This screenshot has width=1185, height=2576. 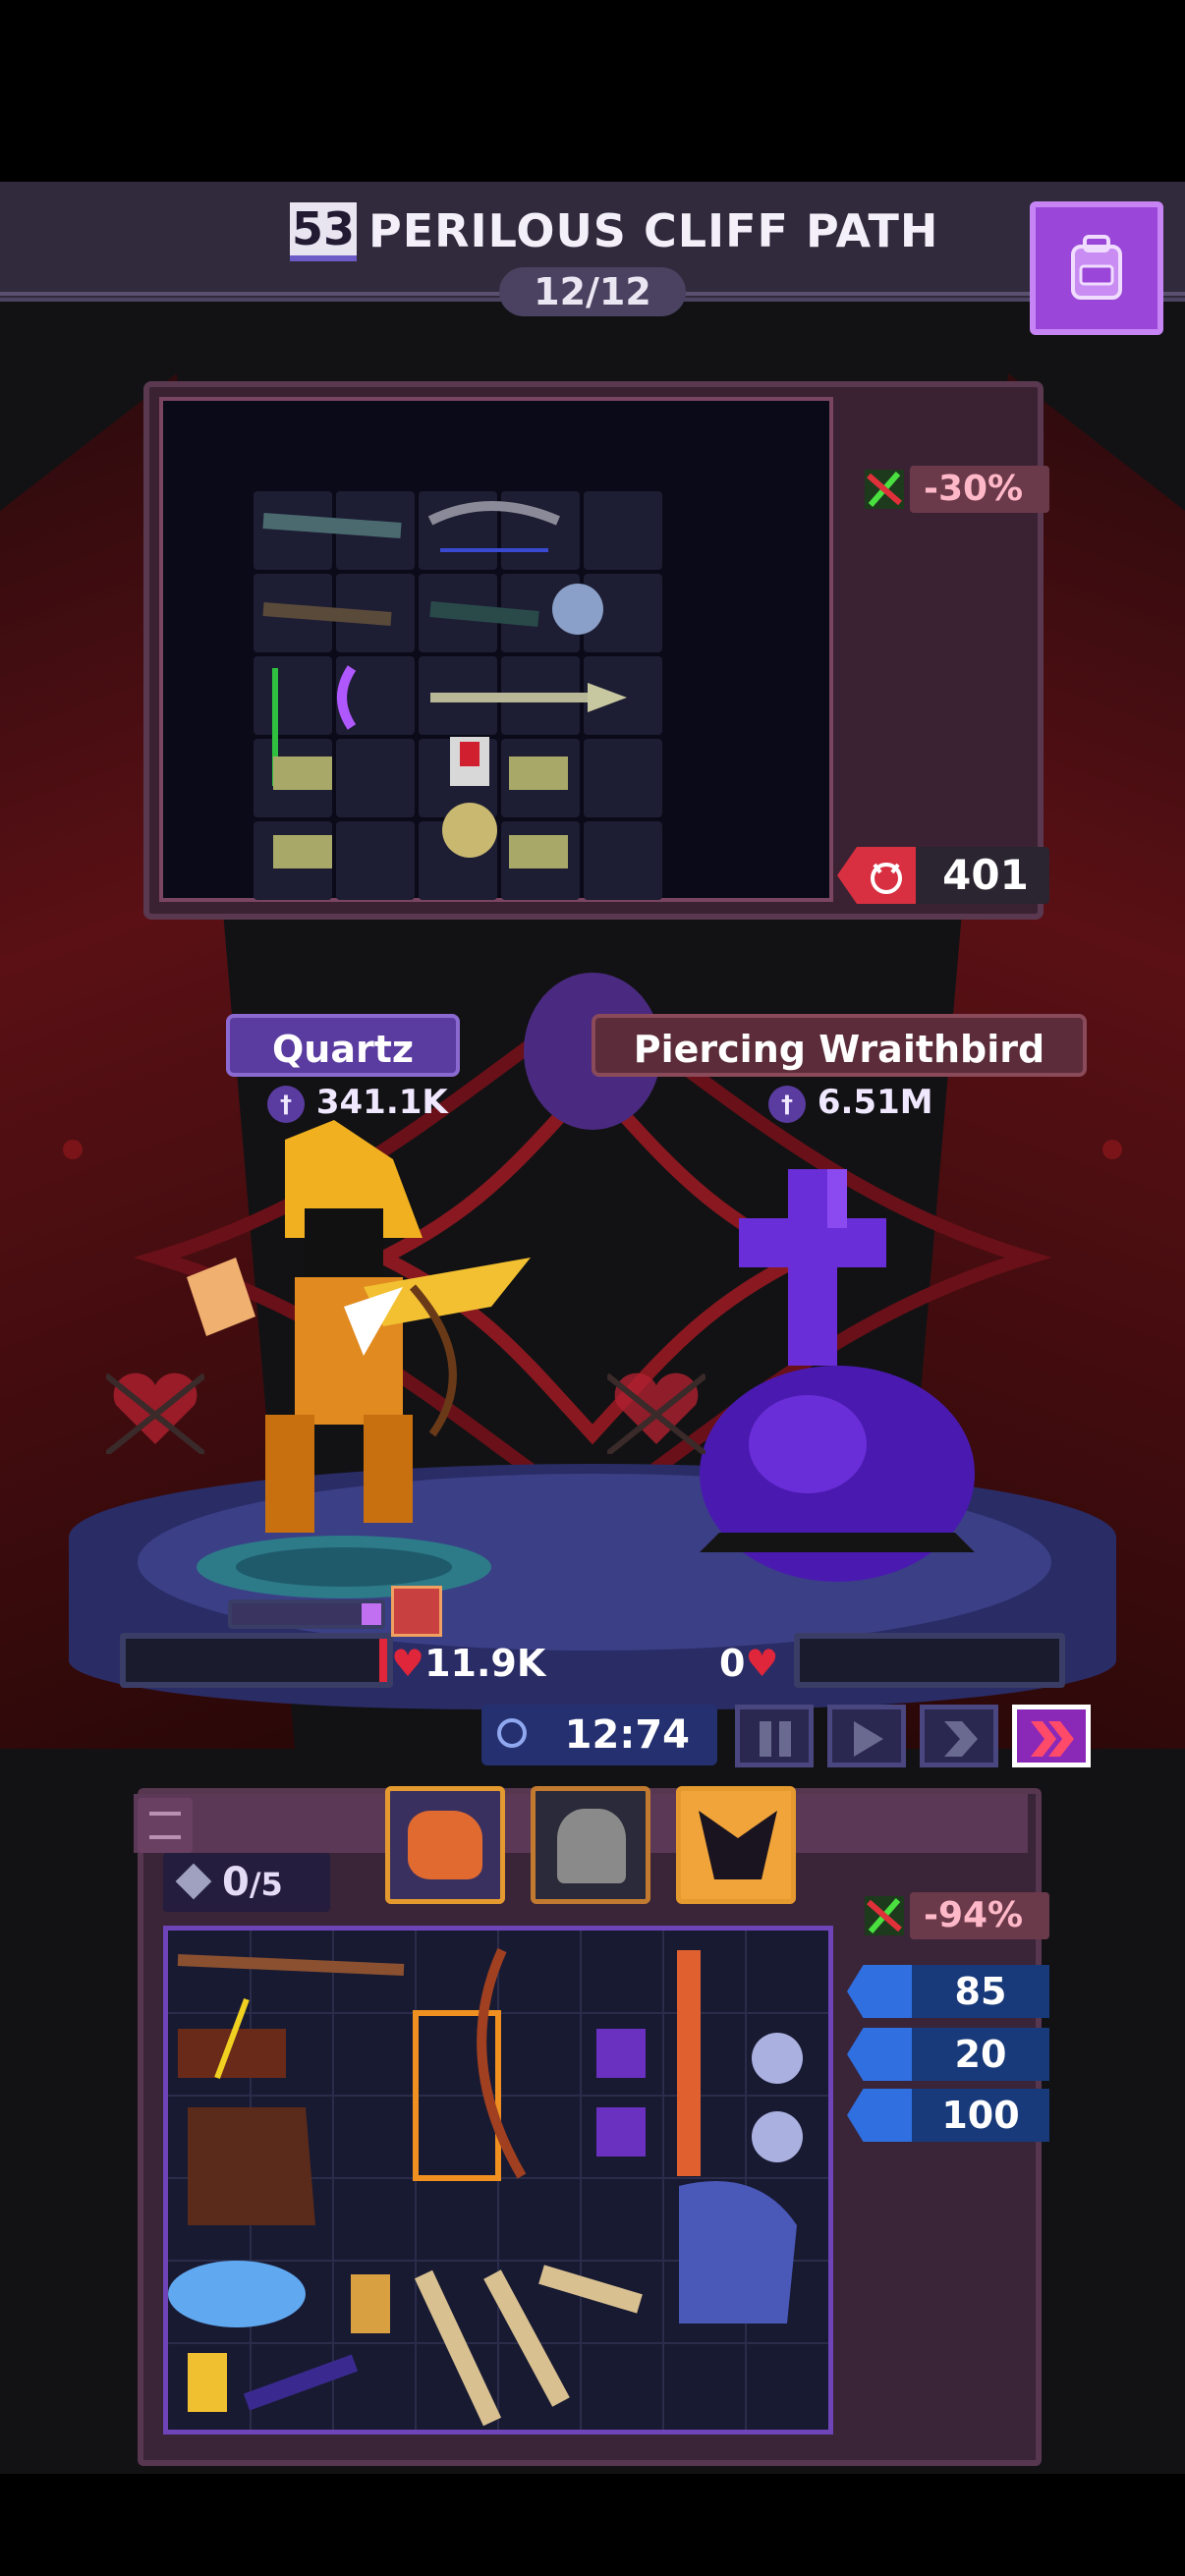 I want to click on player-inventory-grid, so click(x=498, y=2180).